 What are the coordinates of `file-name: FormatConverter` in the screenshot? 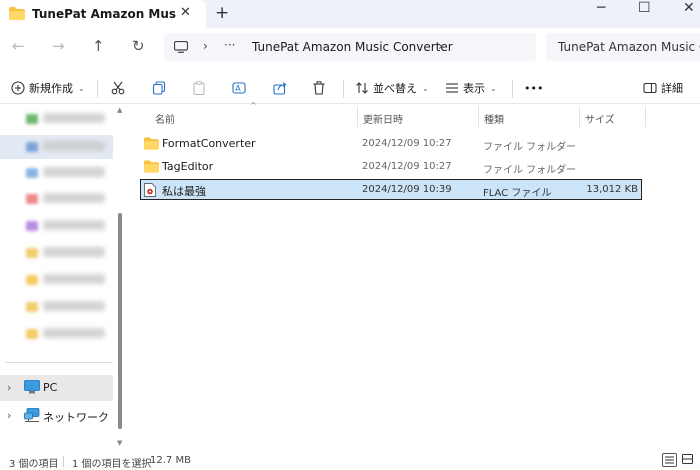 It's located at (209, 143).